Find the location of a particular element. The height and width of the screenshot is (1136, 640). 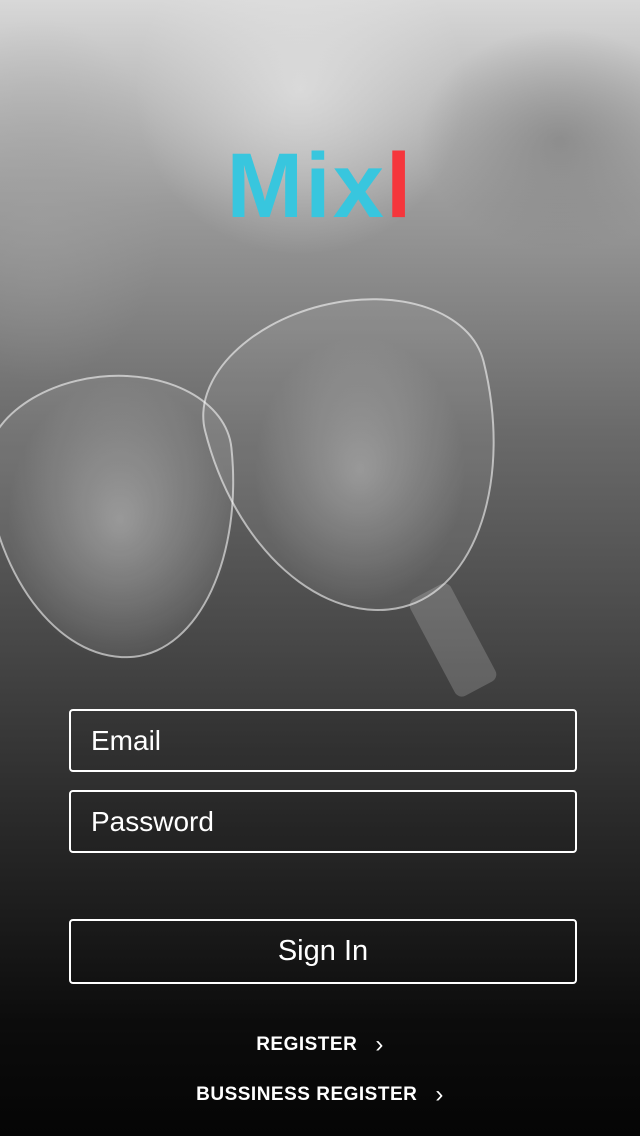

register-link: REGISTER › is located at coordinates (320, 1045).